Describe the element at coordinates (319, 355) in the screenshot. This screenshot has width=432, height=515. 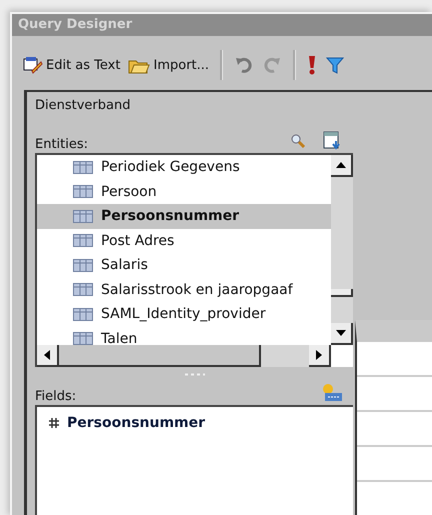
I see `scroll-right-icon` at that location.